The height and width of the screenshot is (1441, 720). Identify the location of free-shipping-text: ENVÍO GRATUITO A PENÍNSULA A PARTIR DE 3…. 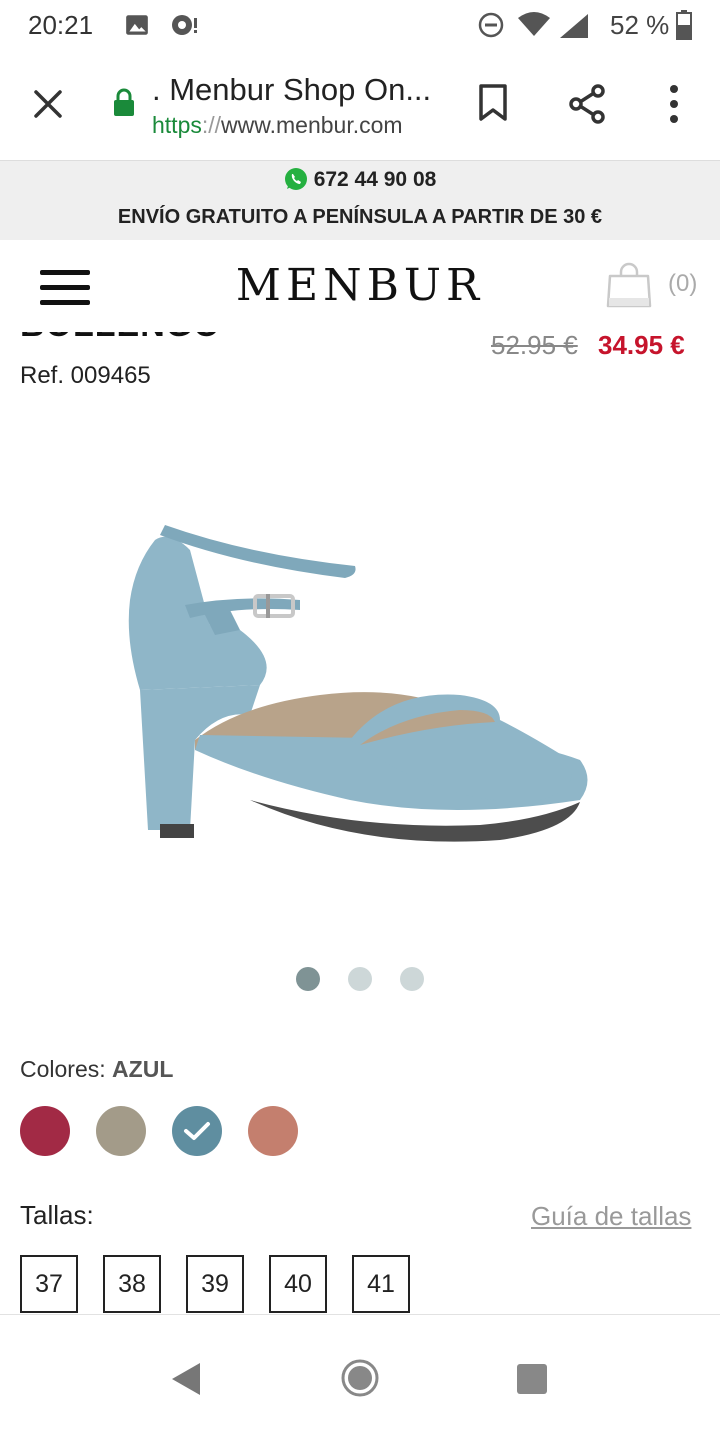
(360, 217).